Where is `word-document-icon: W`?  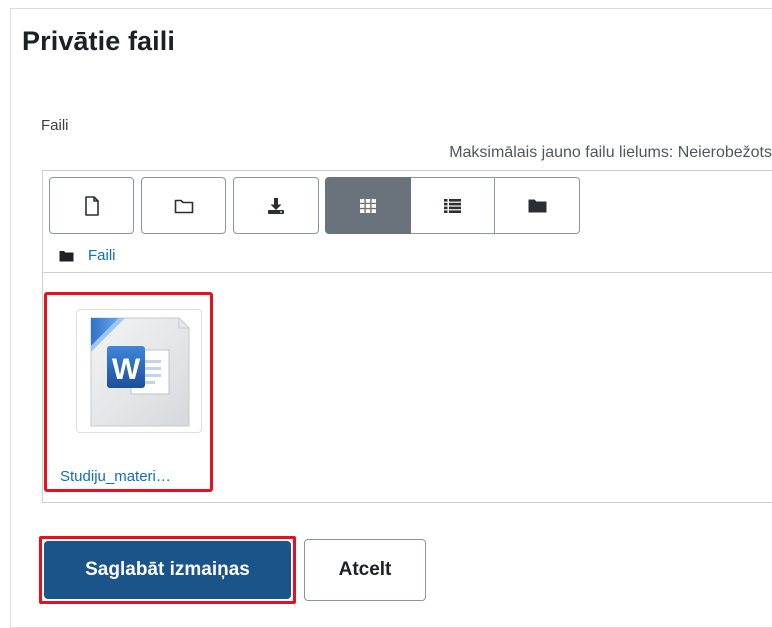
word-document-icon: W is located at coordinates (140, 371).